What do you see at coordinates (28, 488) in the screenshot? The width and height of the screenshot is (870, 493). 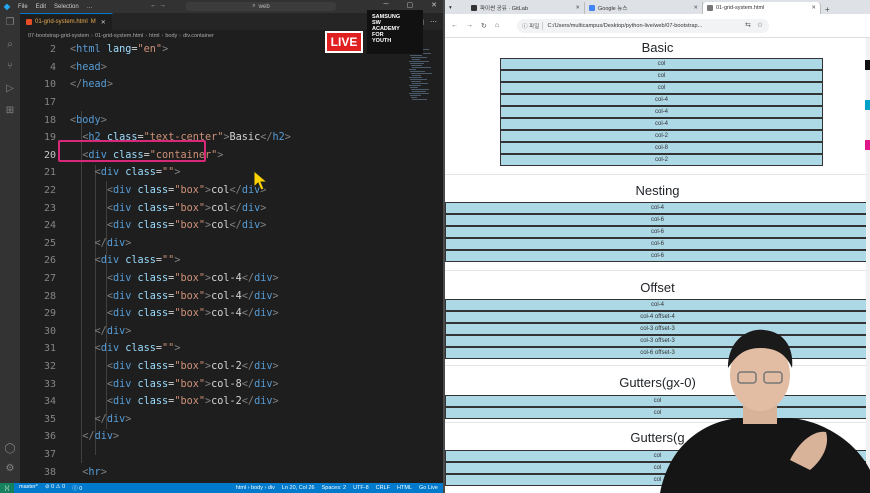 I see `branch-status: master*` at bounding box center [28, 488].